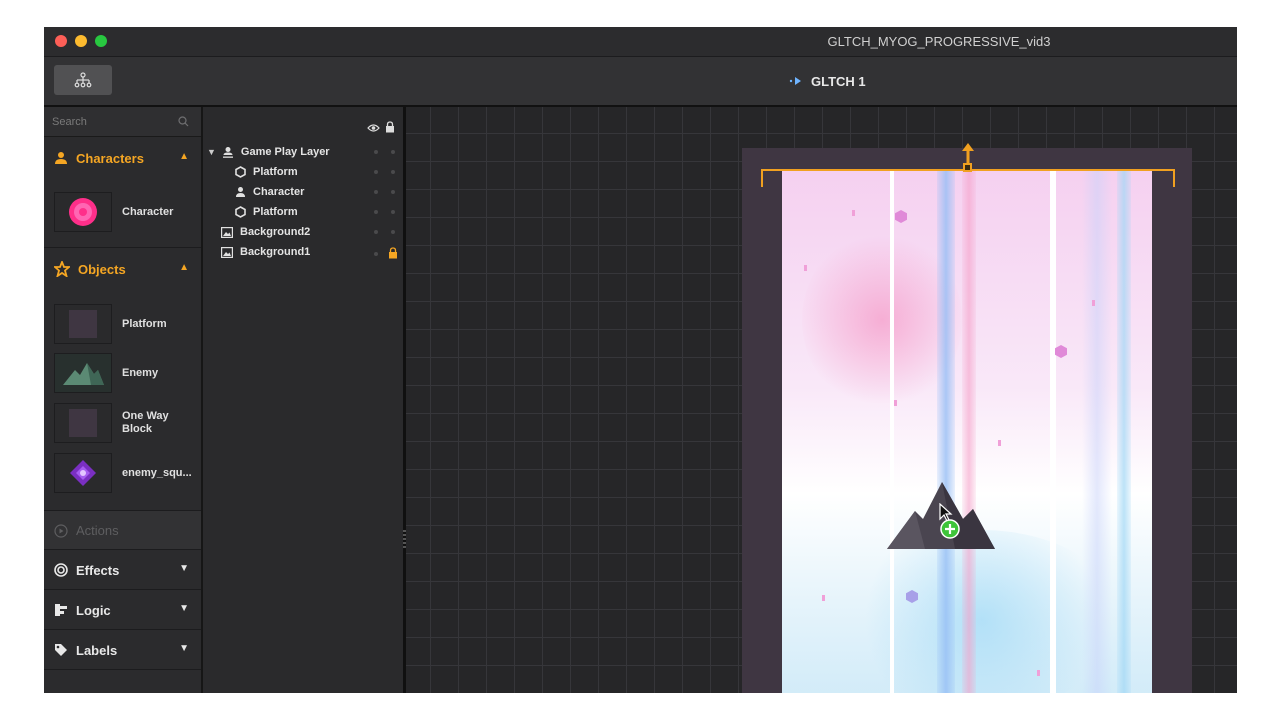  What do you see at coordinates (950, 529) in the screenshot?
I see `add-copy-icon` at bounding box center [950, 529].